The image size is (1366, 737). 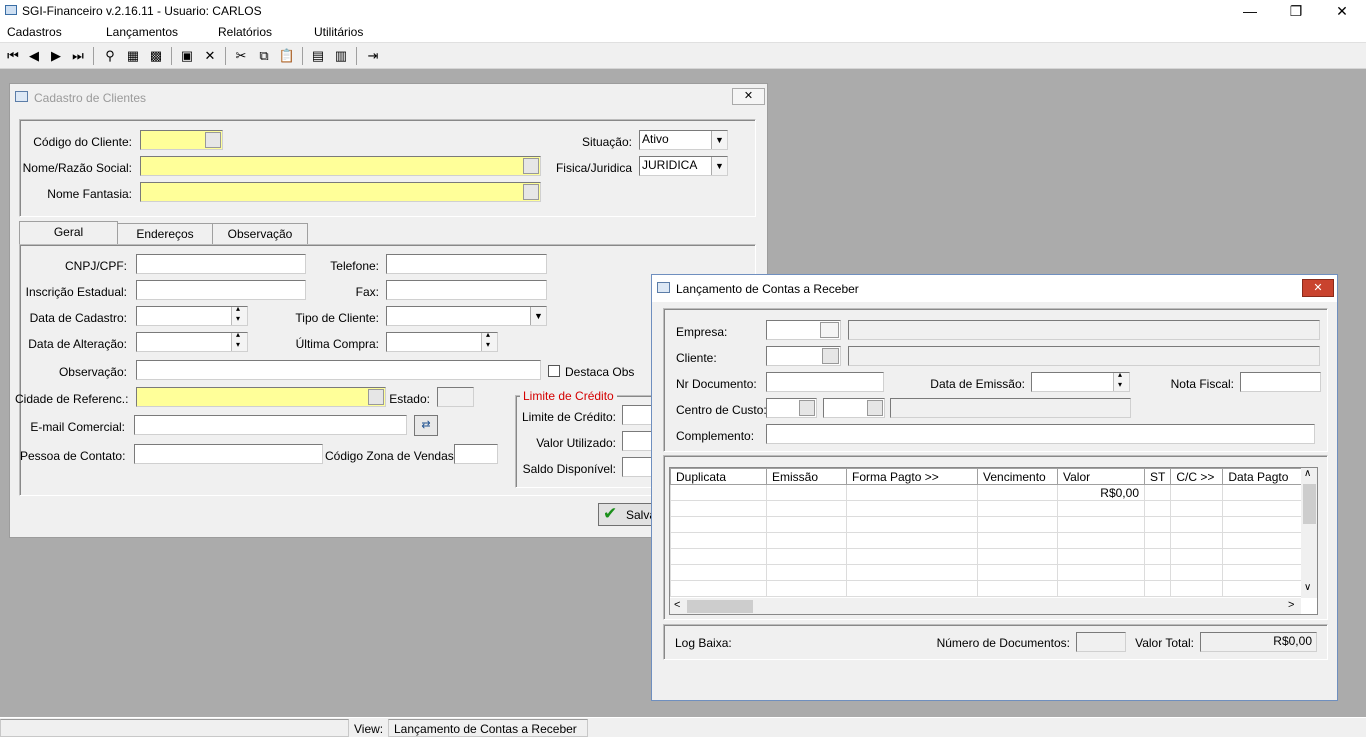 What do you see at coordinates (1080, 381) in the screenshot?
I see `data-emissao-field` at bounding box center [1080, 381].